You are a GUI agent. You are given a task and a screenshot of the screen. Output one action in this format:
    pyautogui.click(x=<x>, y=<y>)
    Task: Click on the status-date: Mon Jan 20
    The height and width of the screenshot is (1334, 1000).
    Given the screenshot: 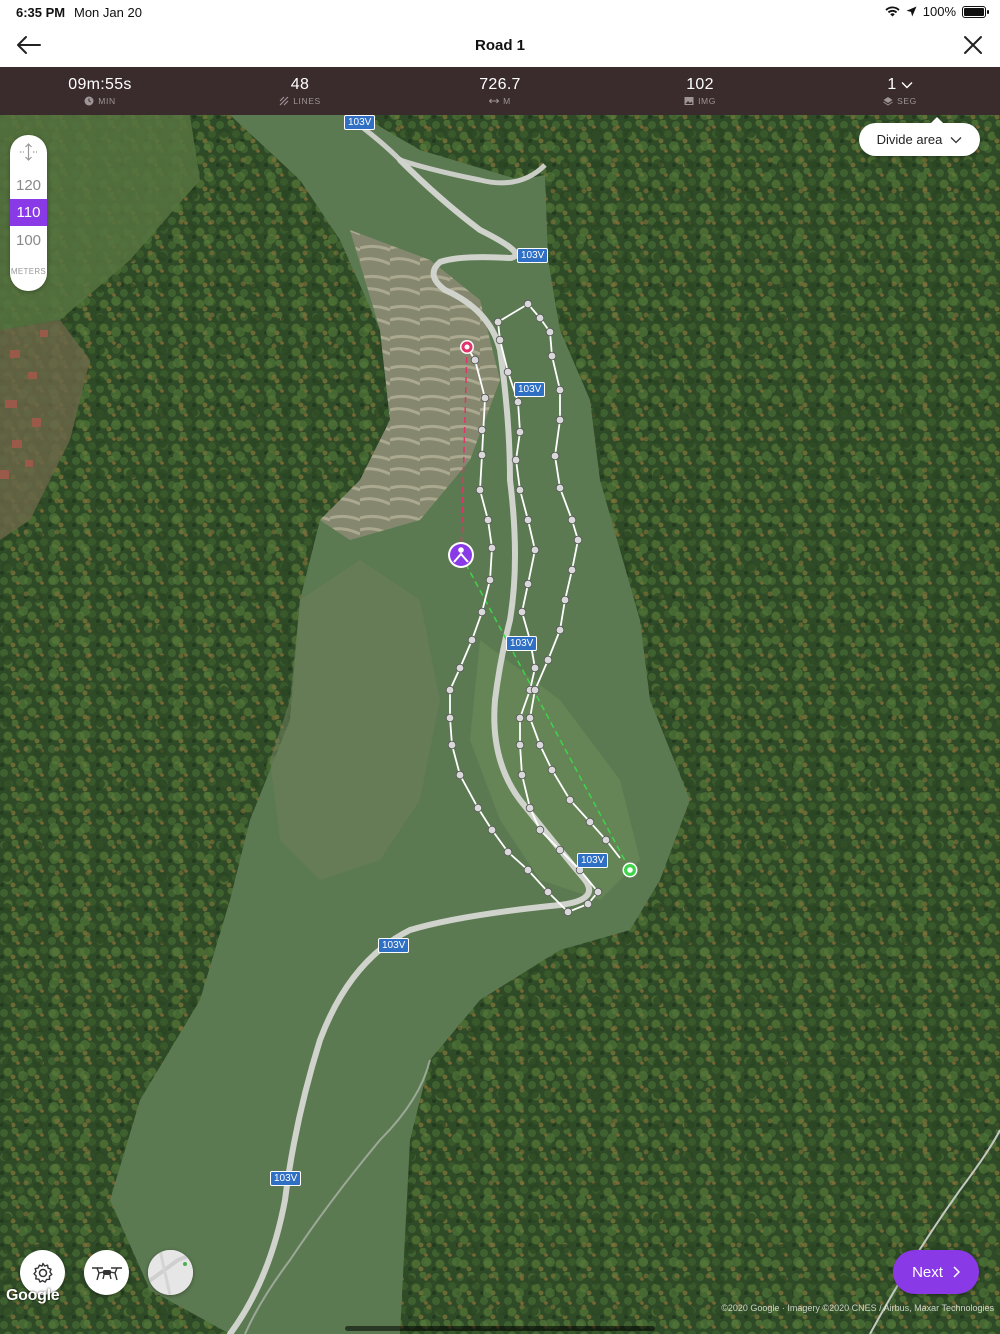 What is the action you would take?
    pyautogui.click(x=108, y=12)
    